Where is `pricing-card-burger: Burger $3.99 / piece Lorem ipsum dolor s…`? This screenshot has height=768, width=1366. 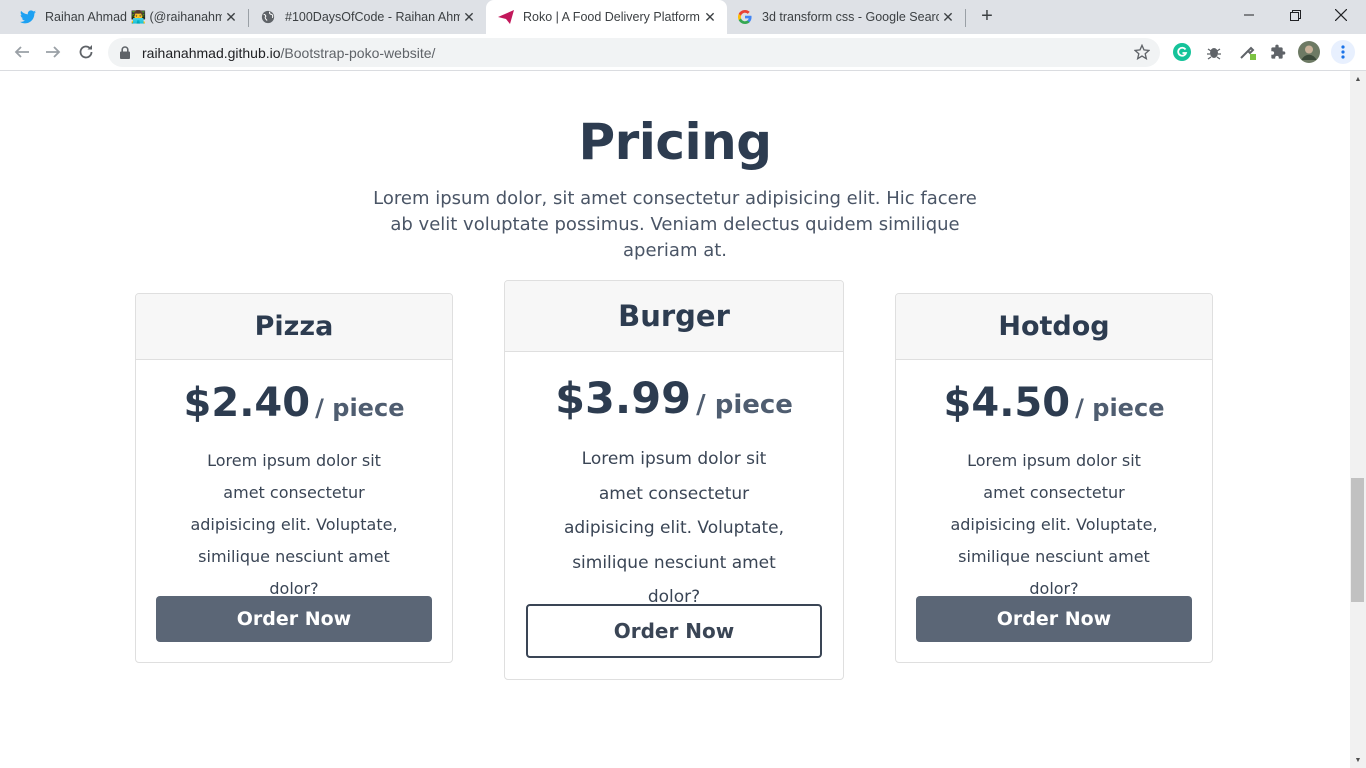
pricing-card-burger: Burger $3.99 / piece Lorem ipsum dolor s… is located at coordinates (674, 480).